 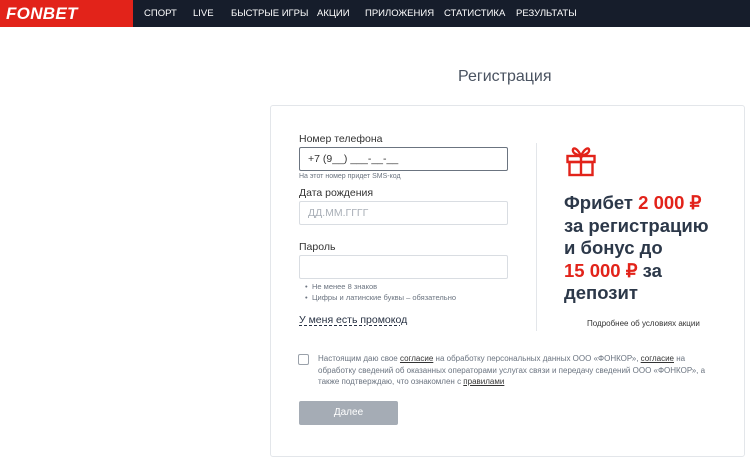 What do you see at coordinates (333, 13) in the screenshot?
I see `nav-promotions: АКЦИИ` at bounding box center [333, 13].